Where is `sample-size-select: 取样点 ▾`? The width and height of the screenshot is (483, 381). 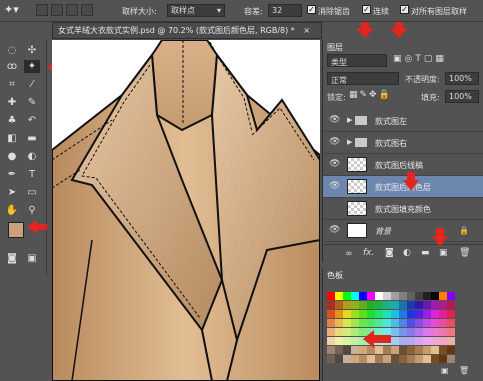 sample-size-select: 取样点 ▾ is located at coordinates (196, 10).